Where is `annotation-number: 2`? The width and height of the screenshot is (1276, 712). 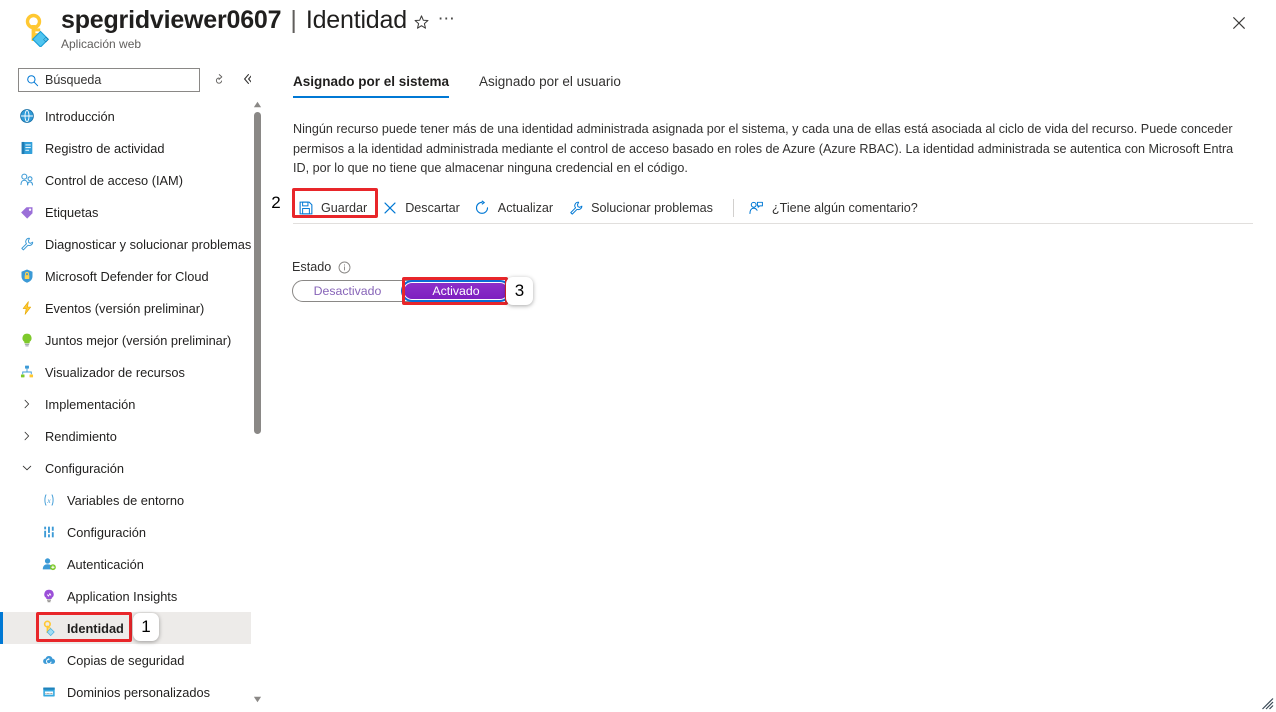 annotation-number: 2 is located at coordinates (276, 202).